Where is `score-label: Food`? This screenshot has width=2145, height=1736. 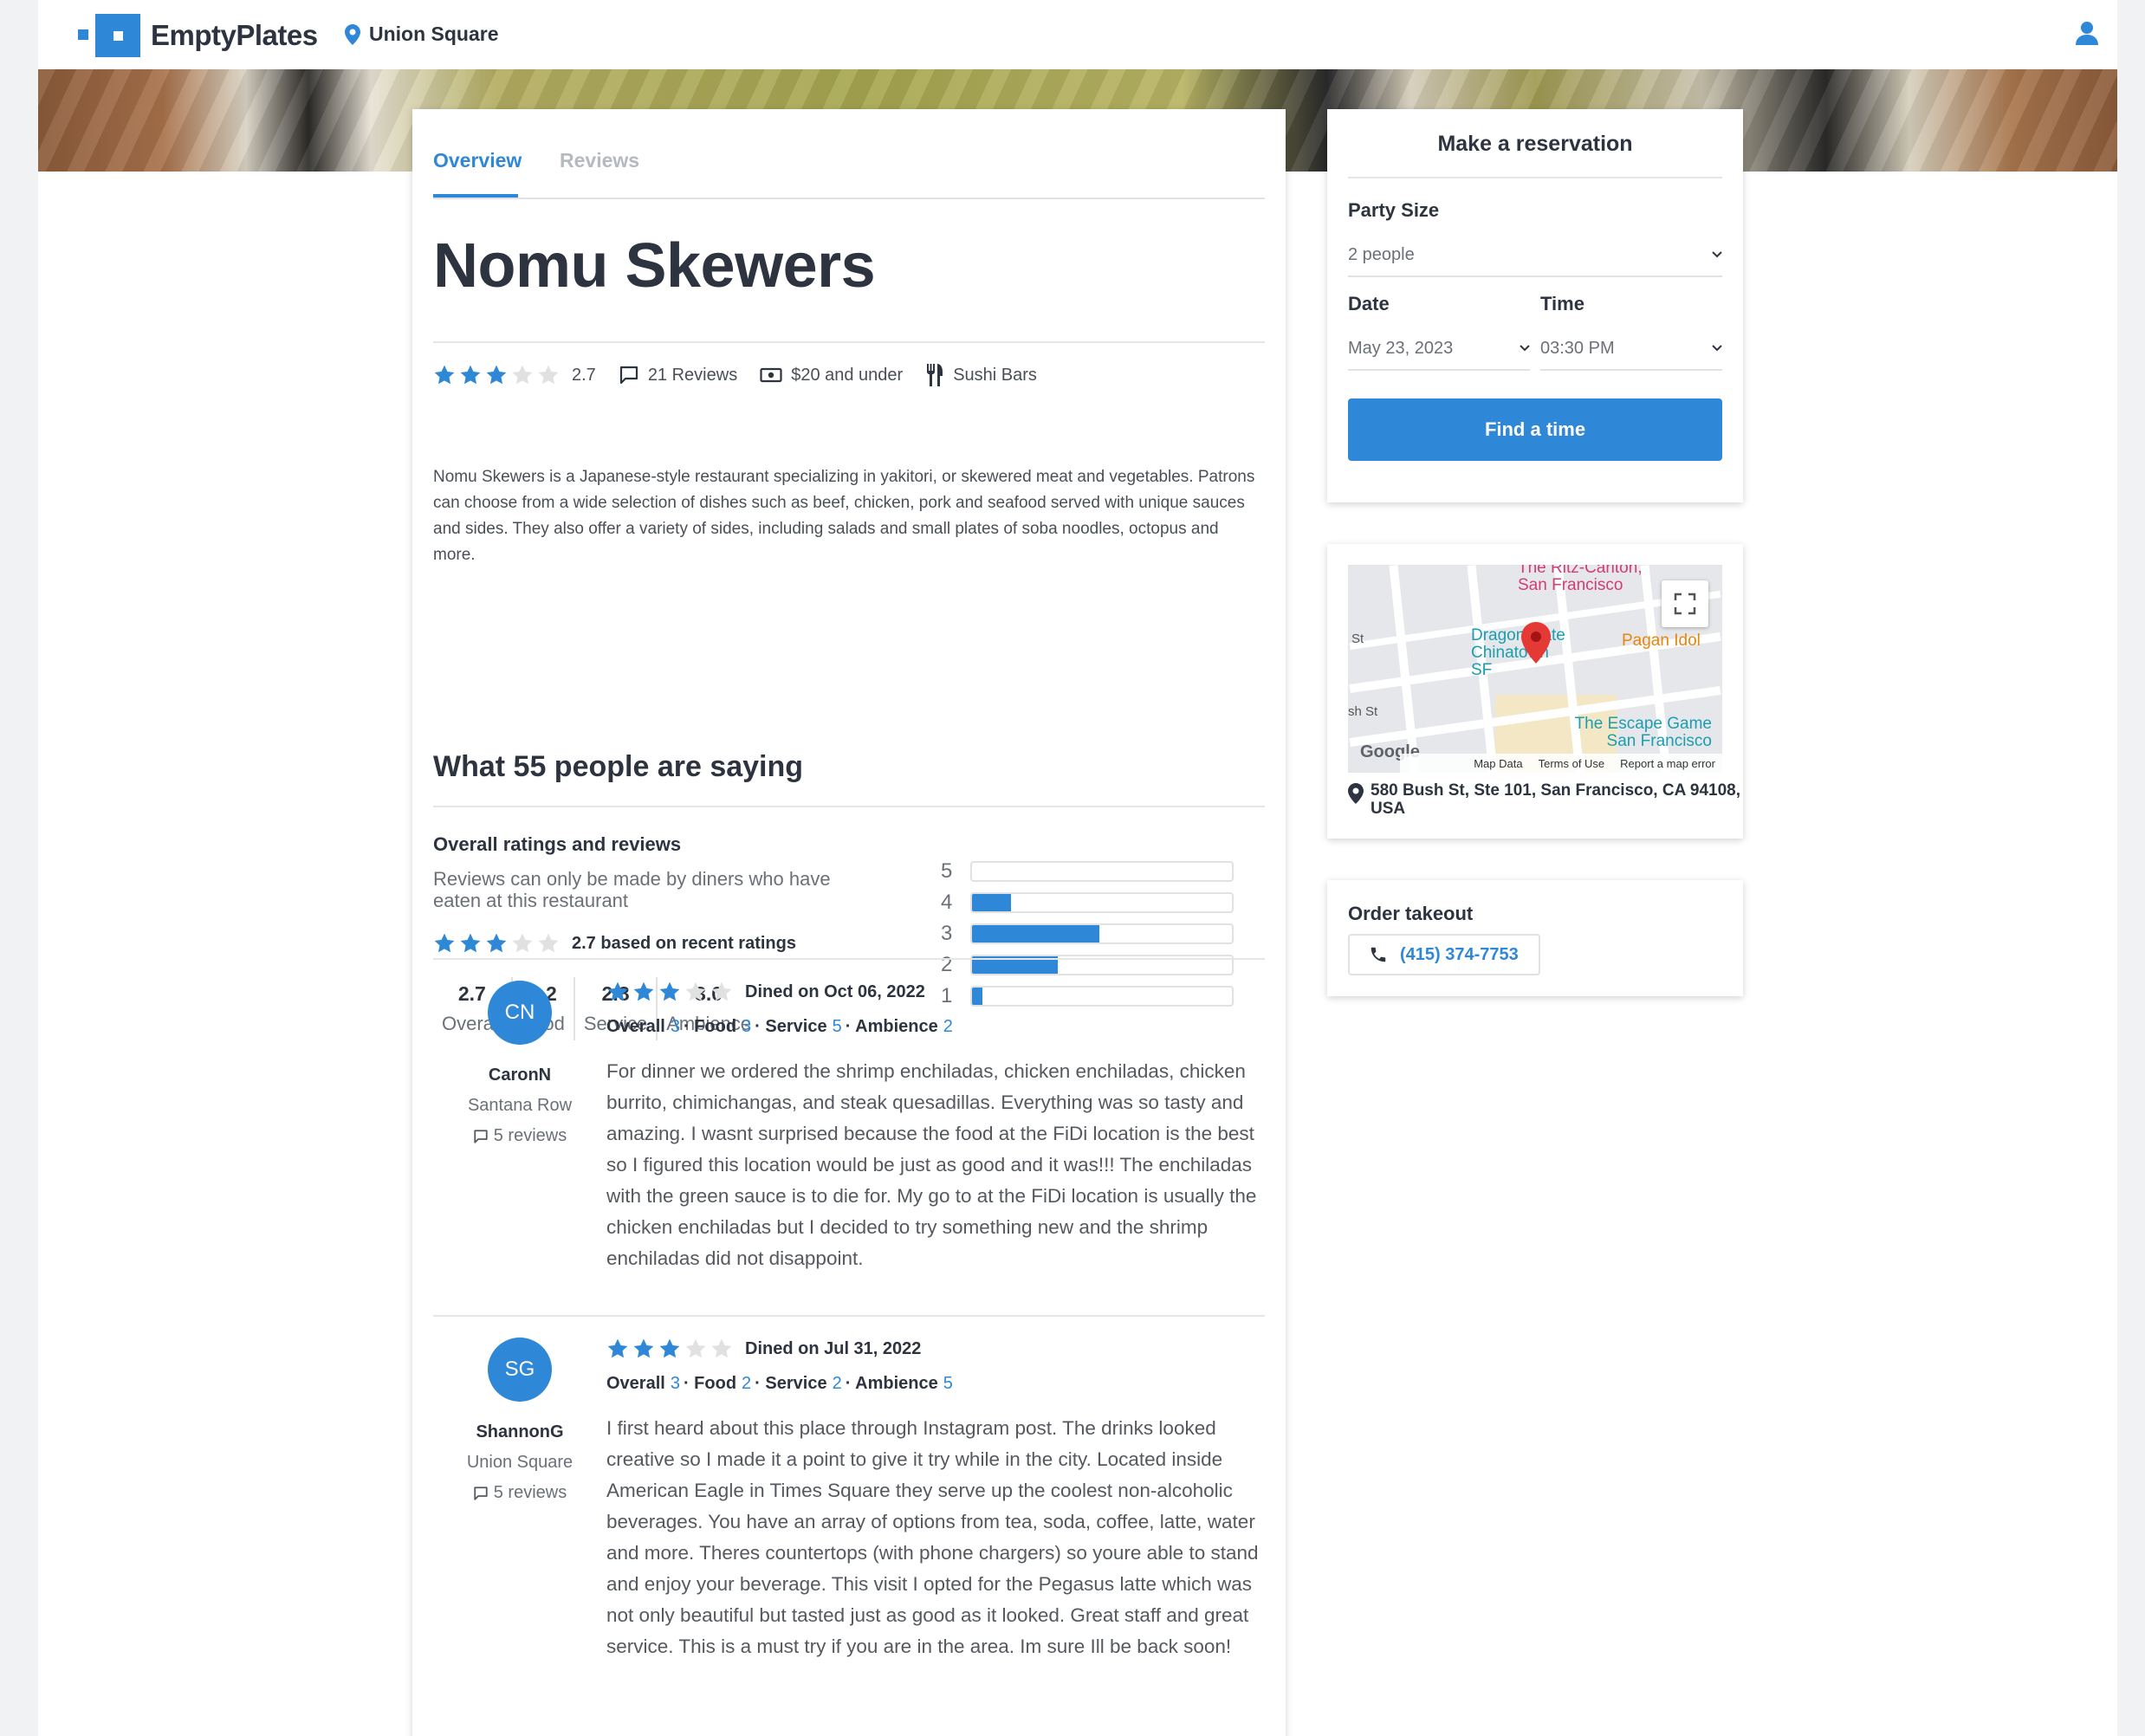
score-label: Food is located at coordinates (716, 1383).